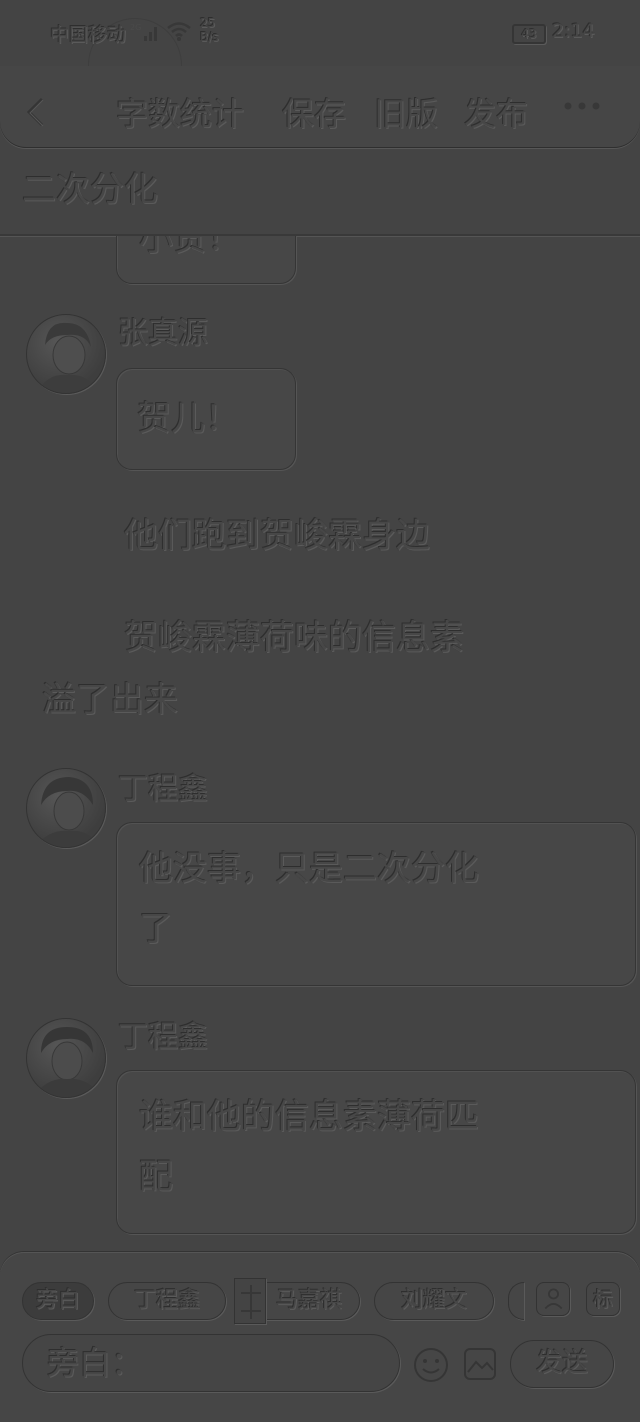 The height and width of the screenshot is (1422, 640). What do you see at coordinates (90, 190) in the screenshot?
I see `chapter-title: 二次分化` at bounding box center [90, 190].